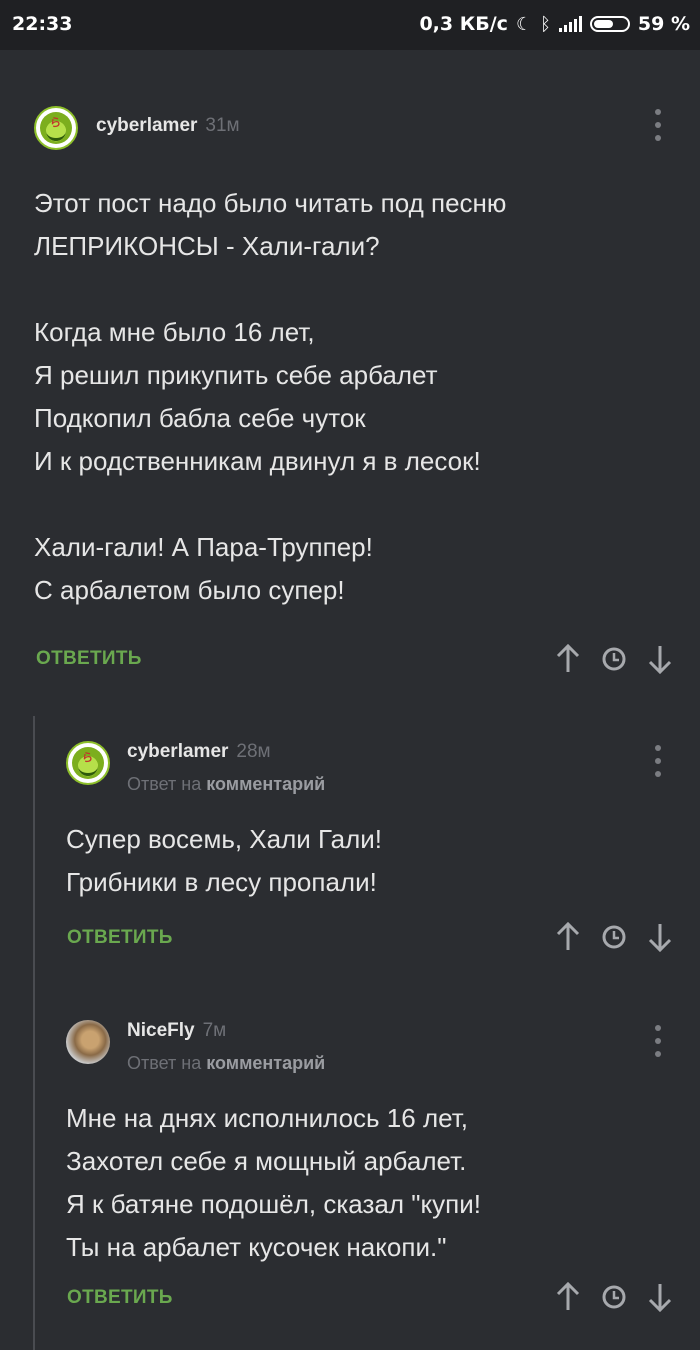 This screenshot has width=700, height=1350. Describe the element at coordinates (222, 125) in the screenshot. I see `comment-age: 31м` at that location.